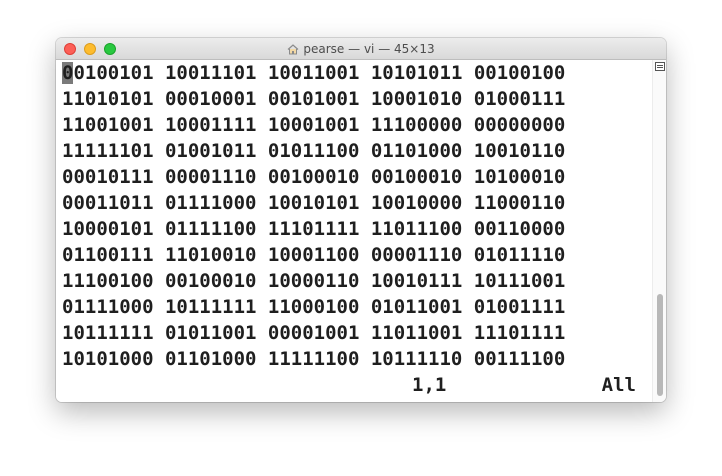 The width and height of the screenshot is (722, 476). I want to click on cursor-position: 1,1, so click(429, 385).